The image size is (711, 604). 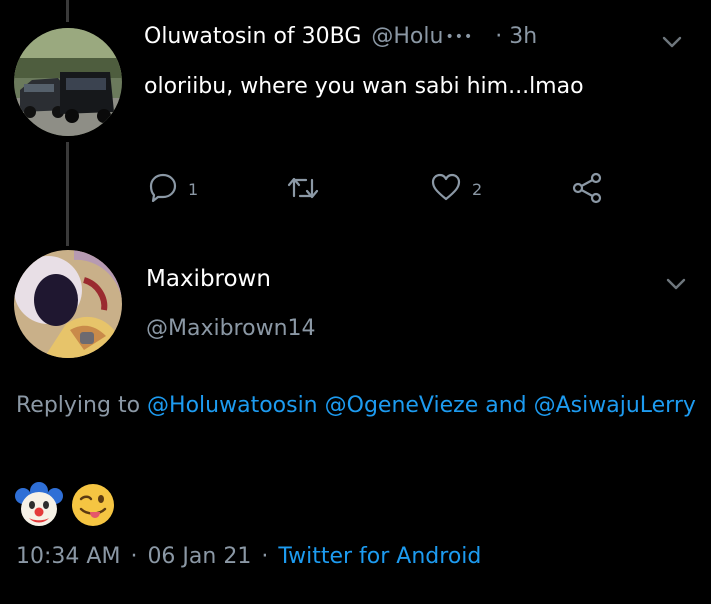 I want to click on reply-button: 1, so click(x=173, y=189).